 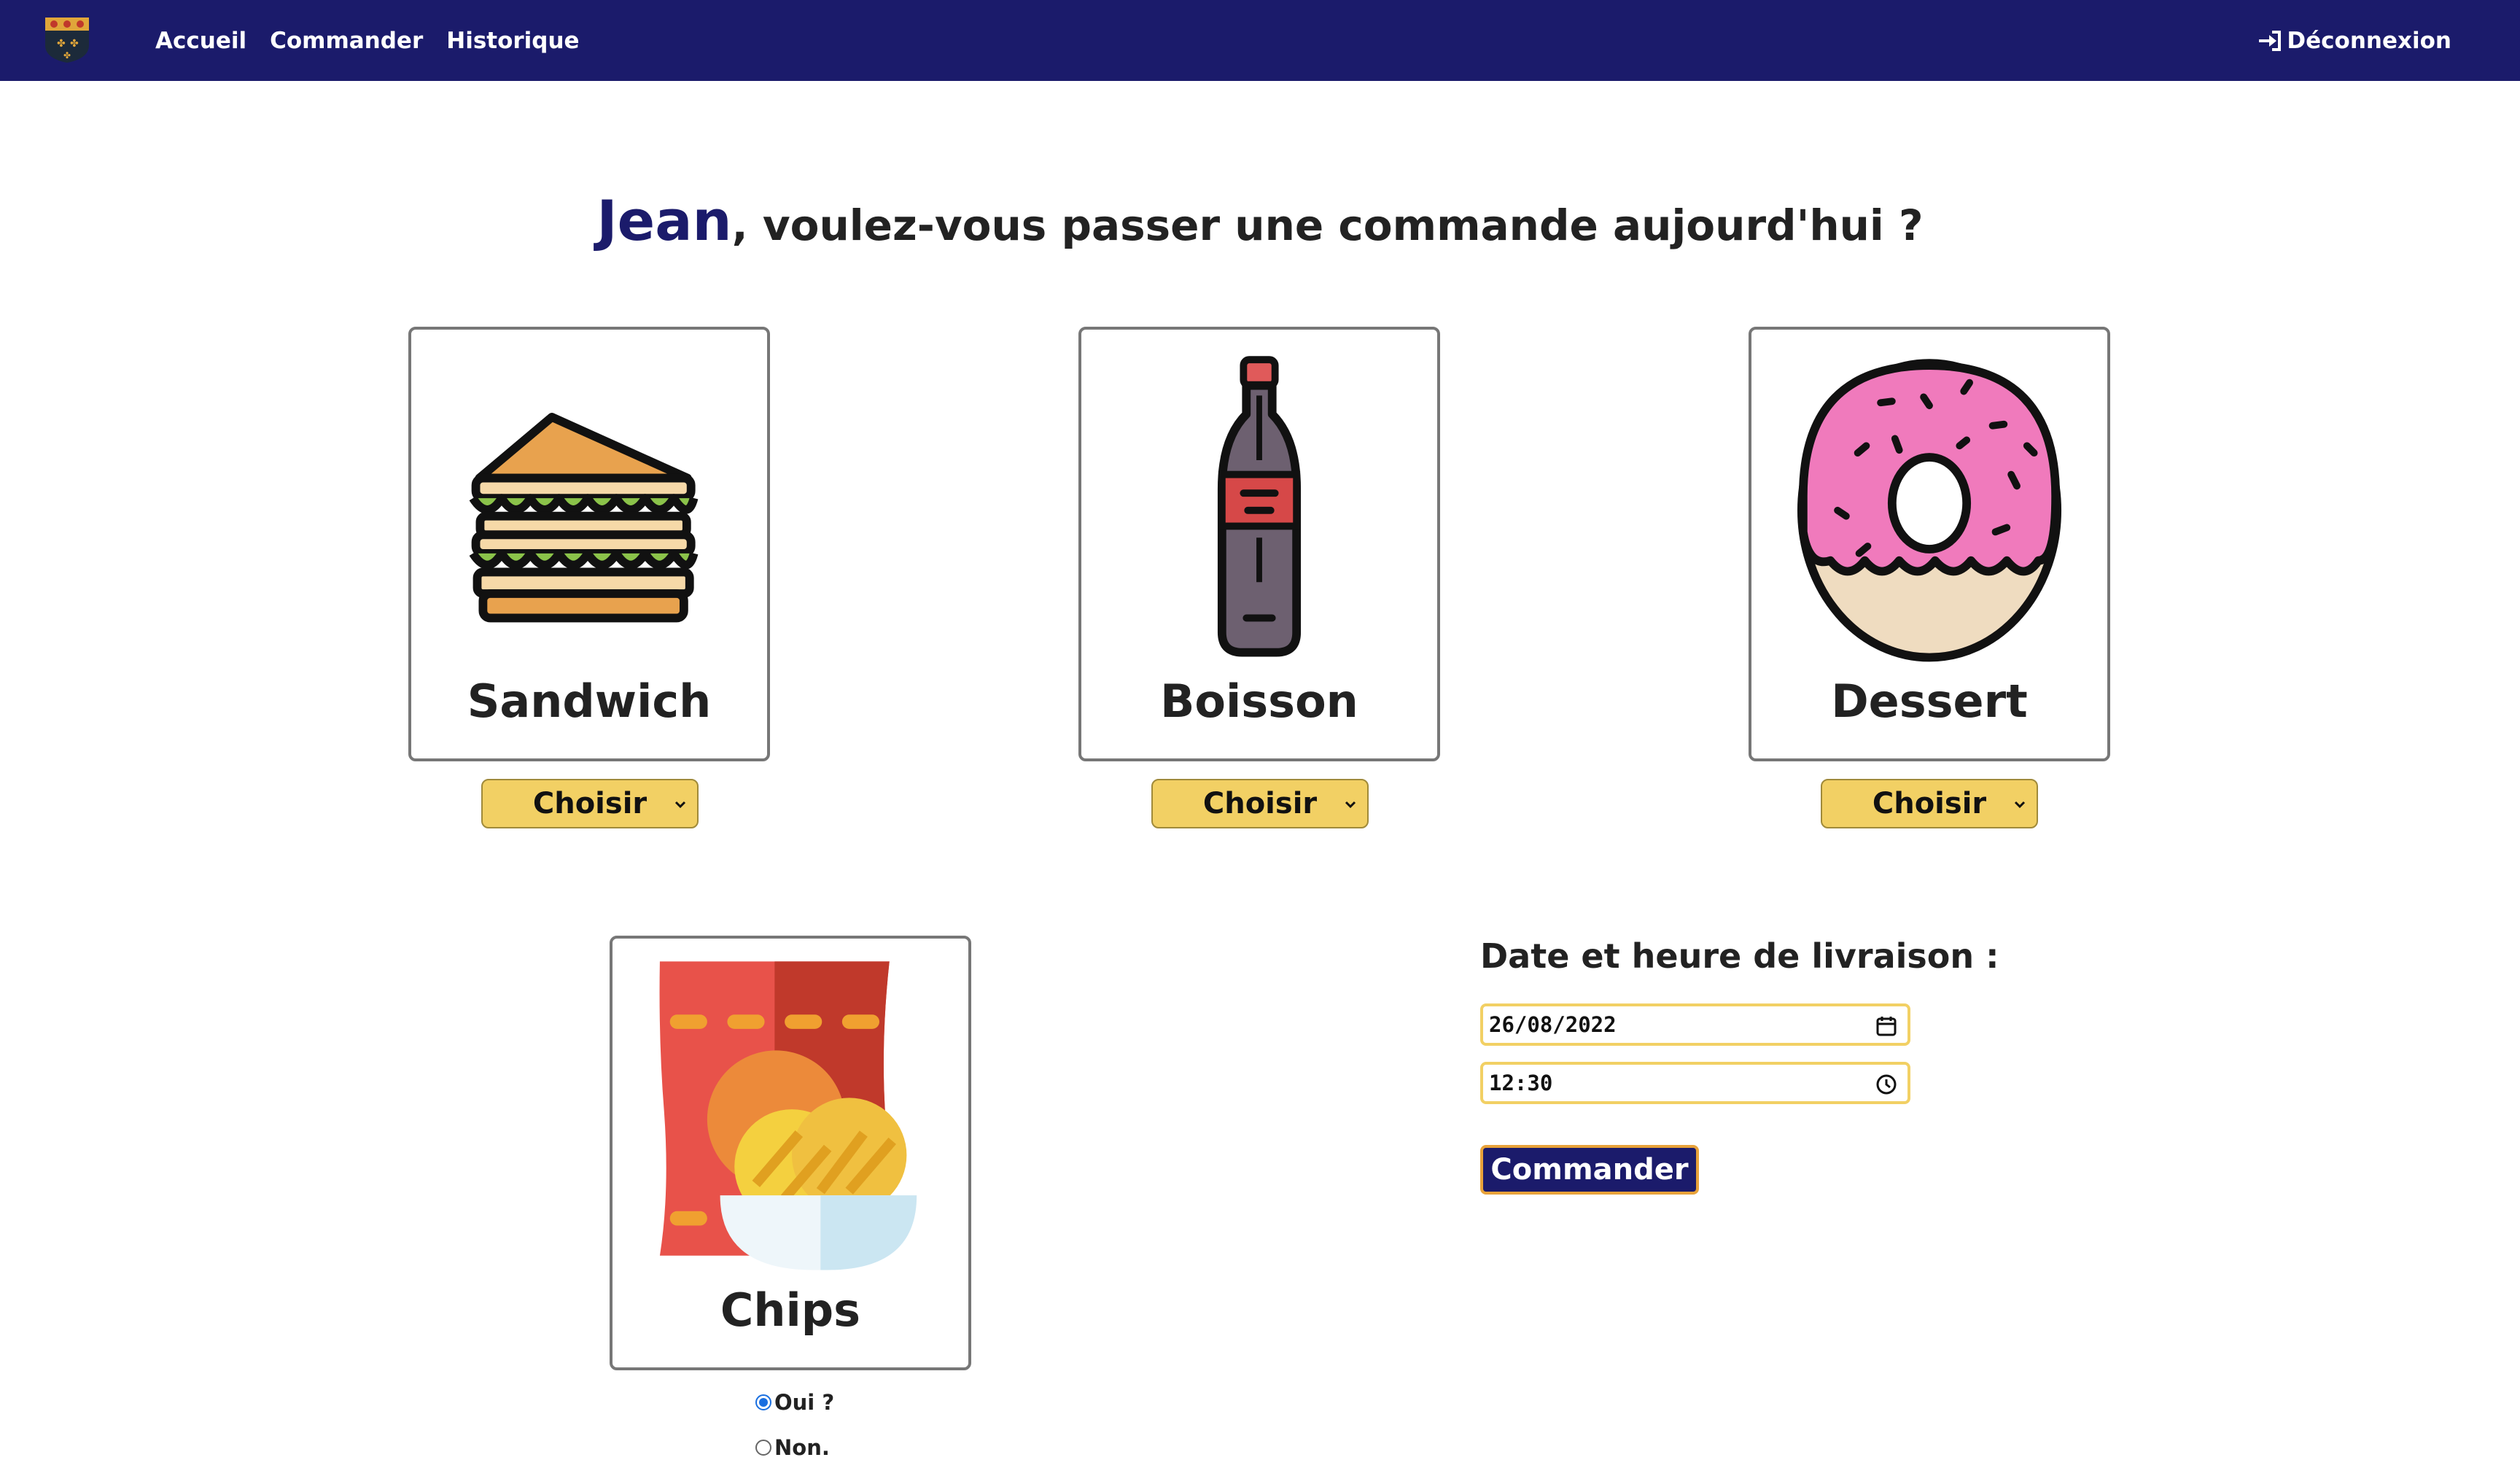 I want to click on delivery-time-input: 12:30, so click(x=1695, y=1083).